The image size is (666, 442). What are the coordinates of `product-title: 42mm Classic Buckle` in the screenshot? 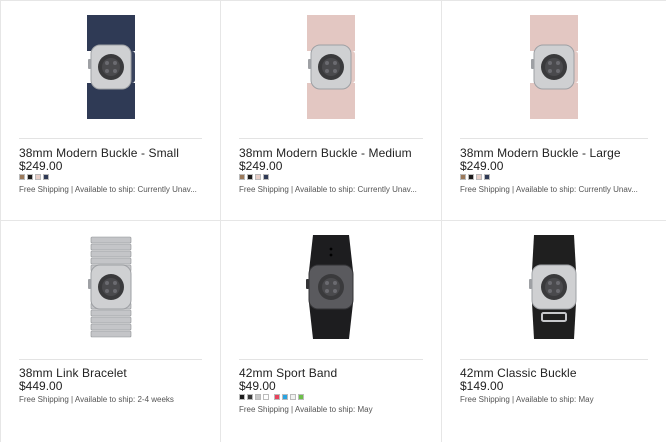 It's located at (518, 373).